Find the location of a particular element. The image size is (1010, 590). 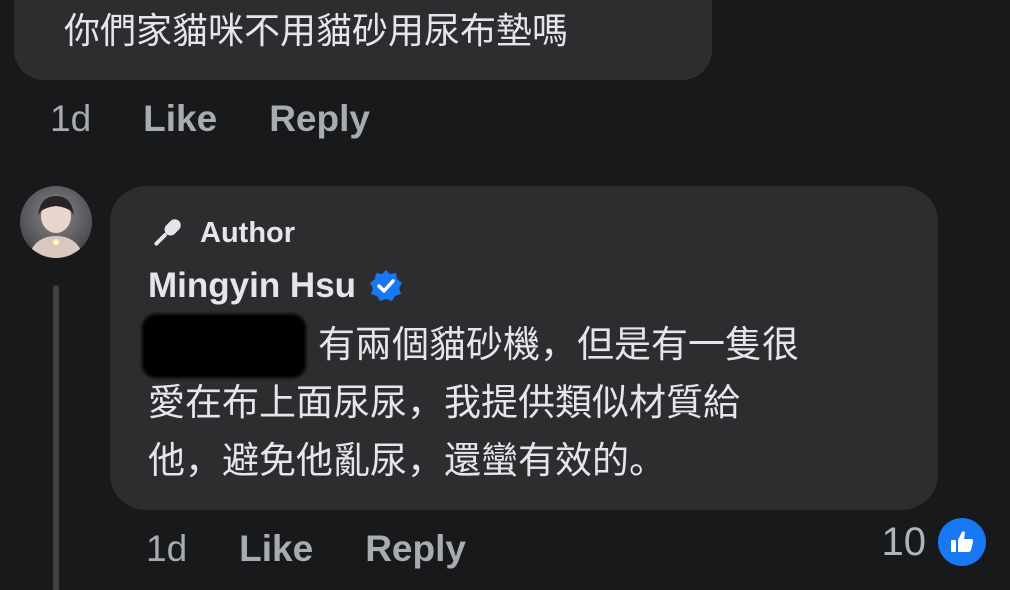

parent-comment-text: 你們家貓咪不用貓砂用尿布墊嗎 is located at coordinates (316, 31).